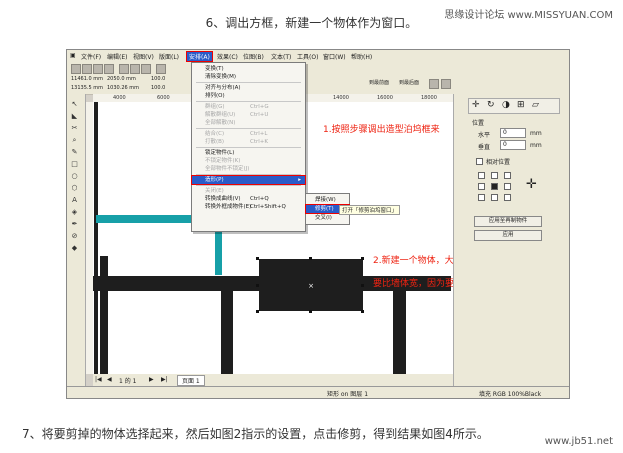 This screenshot has height=453, width=623. Describe the element at coordinates (121, 79) in the screenshot. I see `prop-width: 2050.0 mm` at that location.